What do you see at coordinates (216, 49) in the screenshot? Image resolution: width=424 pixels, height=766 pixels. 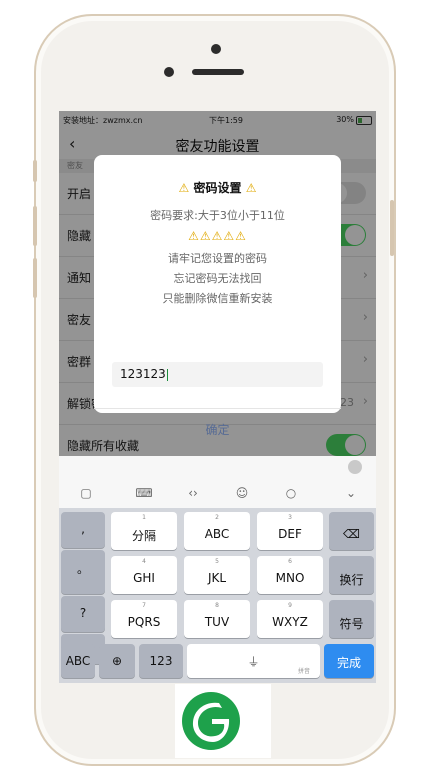 I see `front-camera` at bounding box center [216, 49].